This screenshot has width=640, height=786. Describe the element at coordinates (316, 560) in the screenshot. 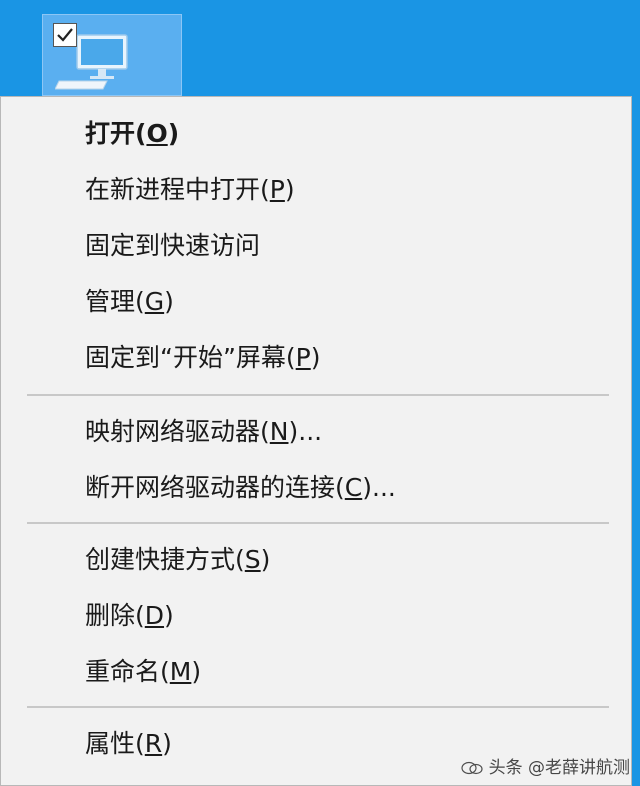

I see `menu-item: 创建快捷方式(S)` at that location.